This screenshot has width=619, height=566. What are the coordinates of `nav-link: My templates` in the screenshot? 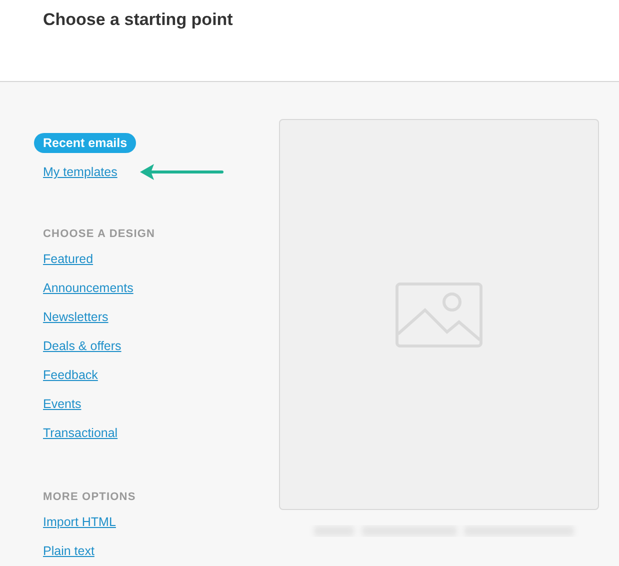 It's located at (80, 172).